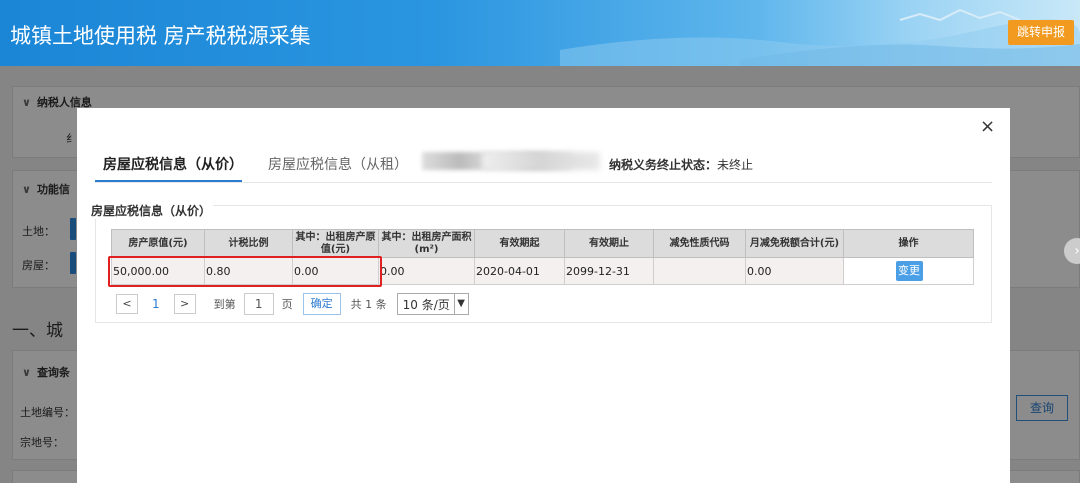 The image size is (1080, 483). I want to click on page-size-select: 10 条/页 ▼, so click(432, 304).